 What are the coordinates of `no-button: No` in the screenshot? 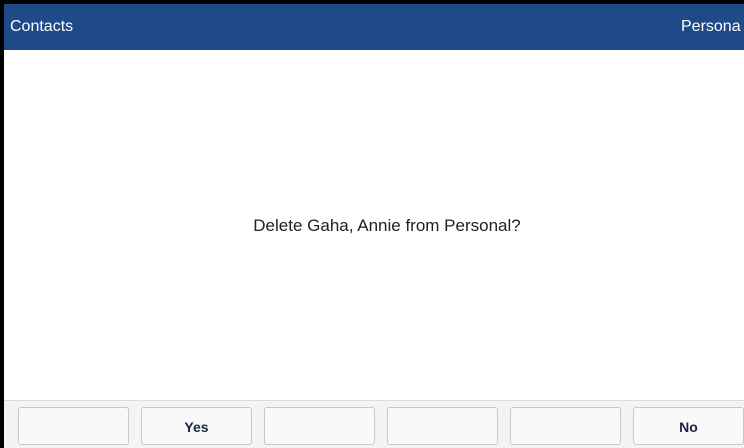 It's located at (688, 426).